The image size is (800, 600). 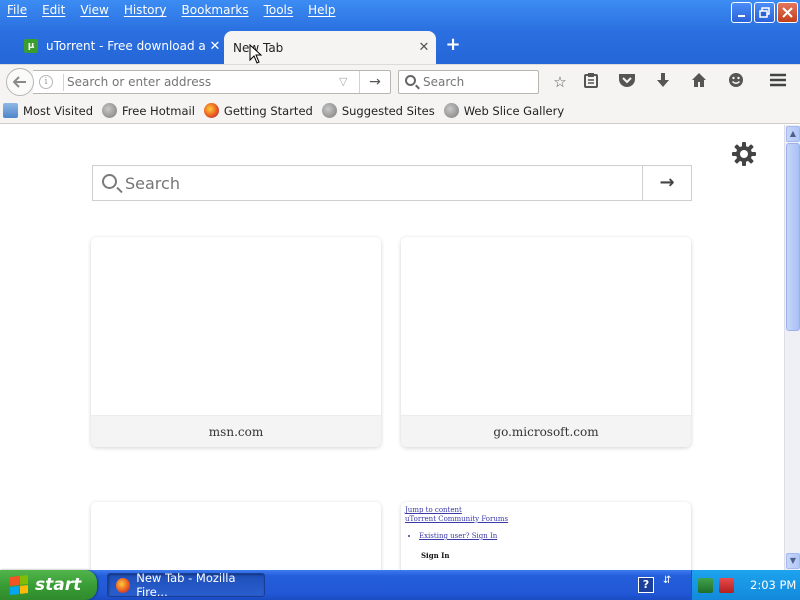 I want to click on preview-link: uTorrent Community Forums, so click(x=457, y=519).